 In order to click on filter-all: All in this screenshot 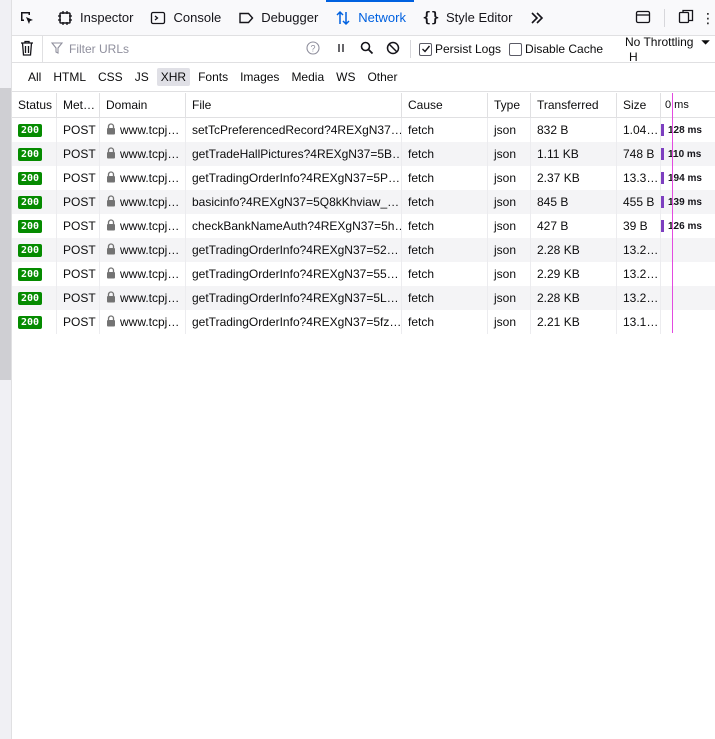, I will do `click(34, 77)`.